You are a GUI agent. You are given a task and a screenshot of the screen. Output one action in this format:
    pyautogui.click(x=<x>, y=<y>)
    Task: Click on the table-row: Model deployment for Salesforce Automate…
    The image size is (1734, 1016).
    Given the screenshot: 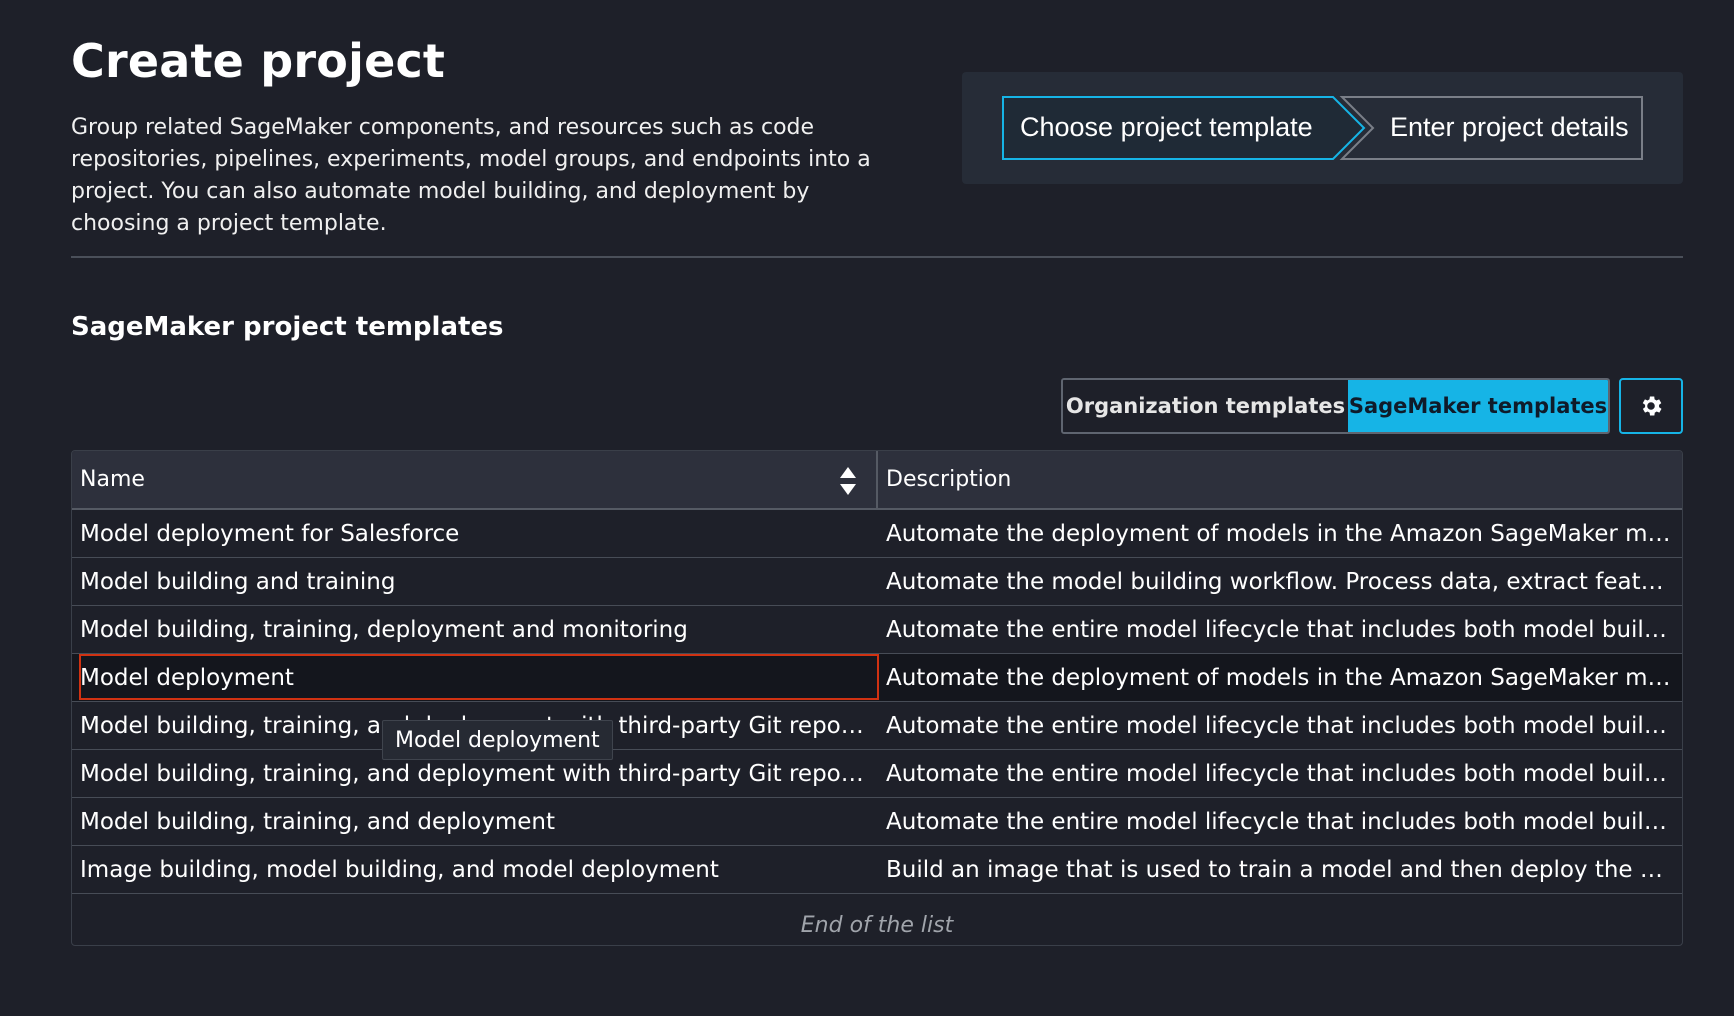 What is the action you would take?
    pyautogui.click(x=877, y=534)
    